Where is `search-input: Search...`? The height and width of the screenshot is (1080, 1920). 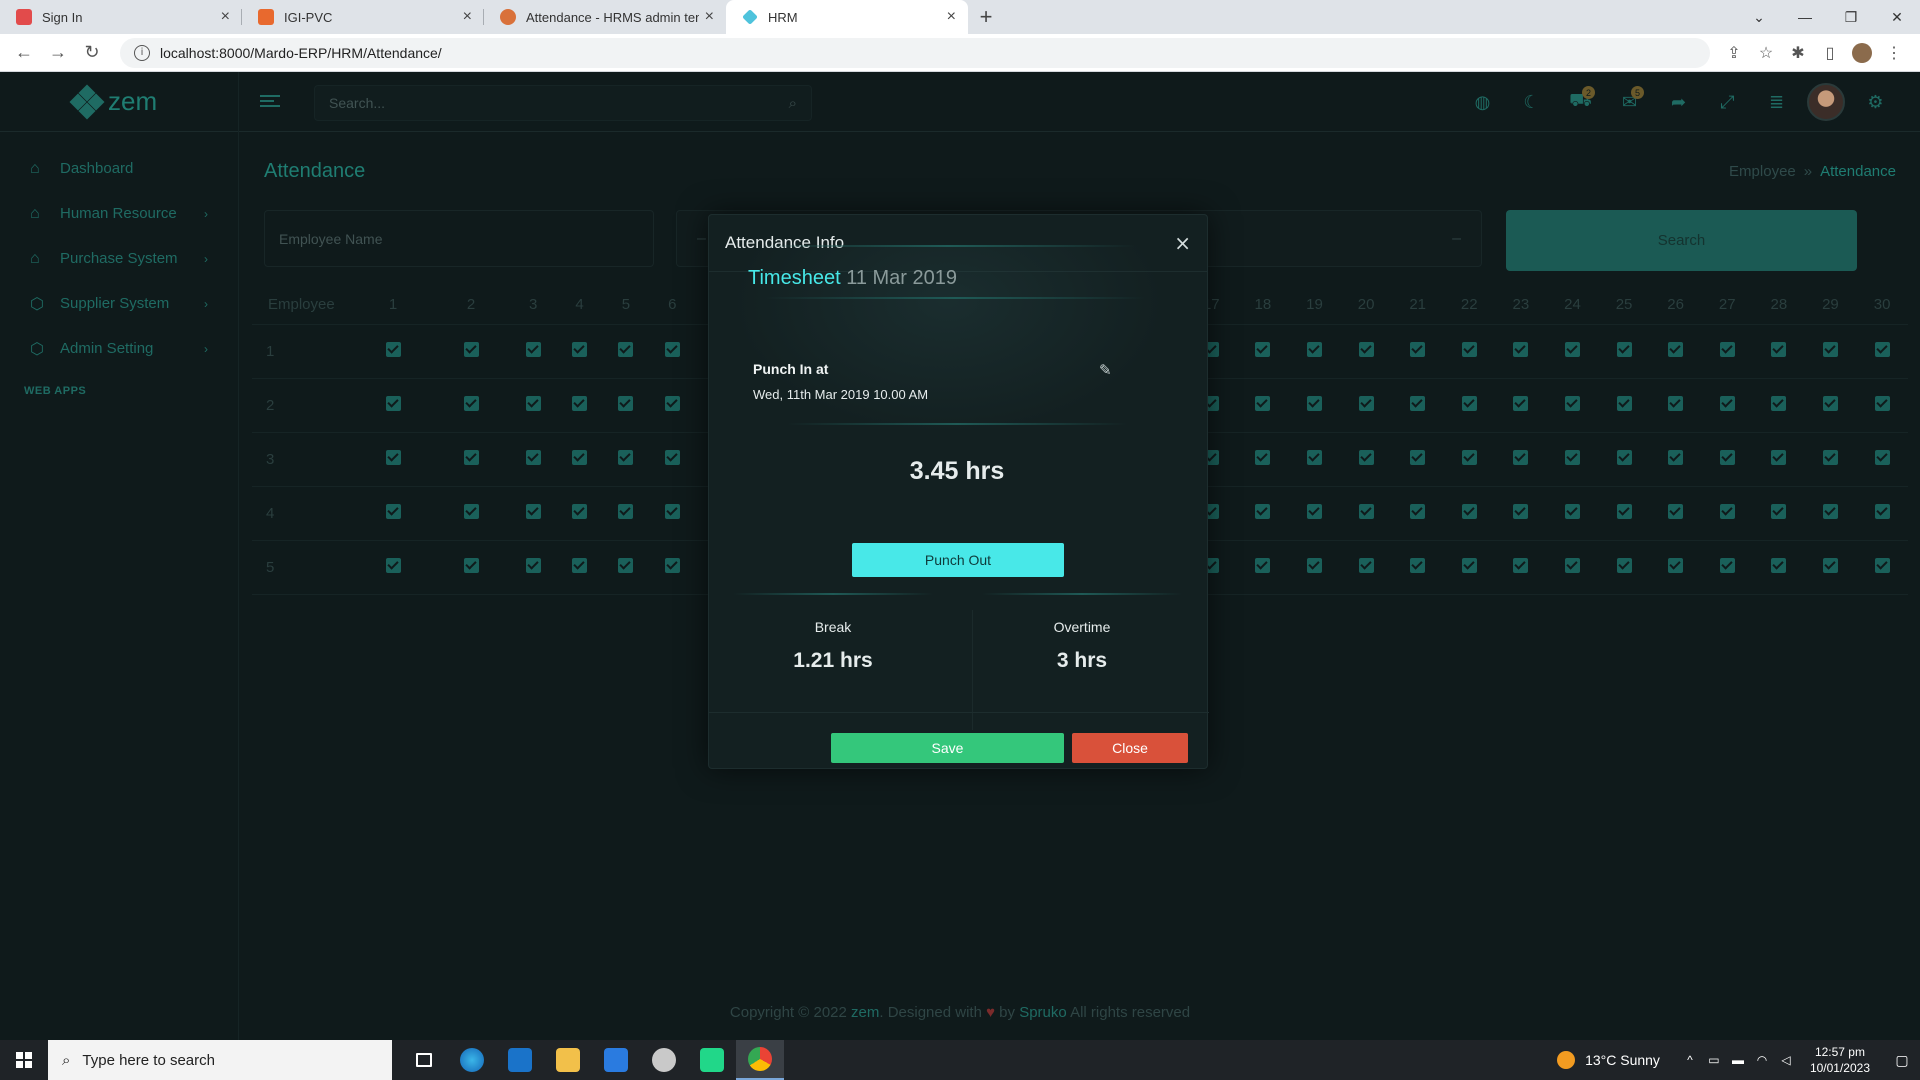
search-input: Search... is located at coordinates (559, 103).